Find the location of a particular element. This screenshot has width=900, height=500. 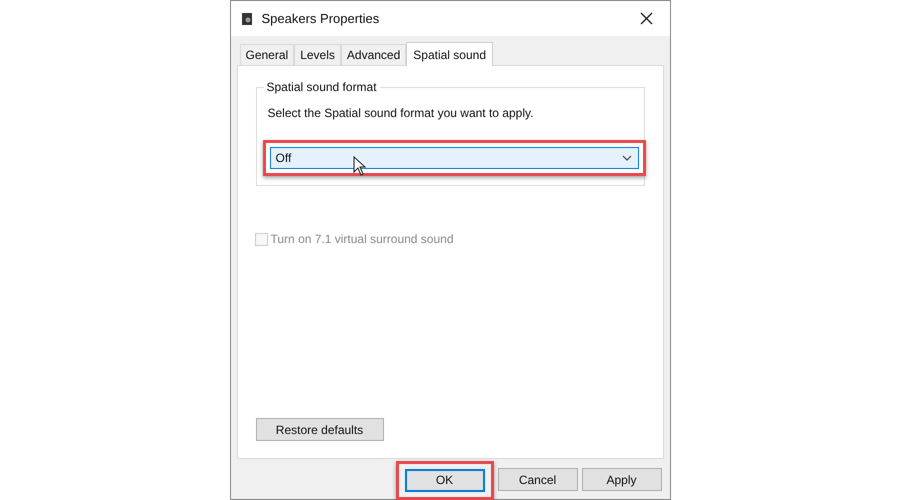

instruction-text: Select the Spatial sound format you want to apply. is located at coordinates (401, 113).